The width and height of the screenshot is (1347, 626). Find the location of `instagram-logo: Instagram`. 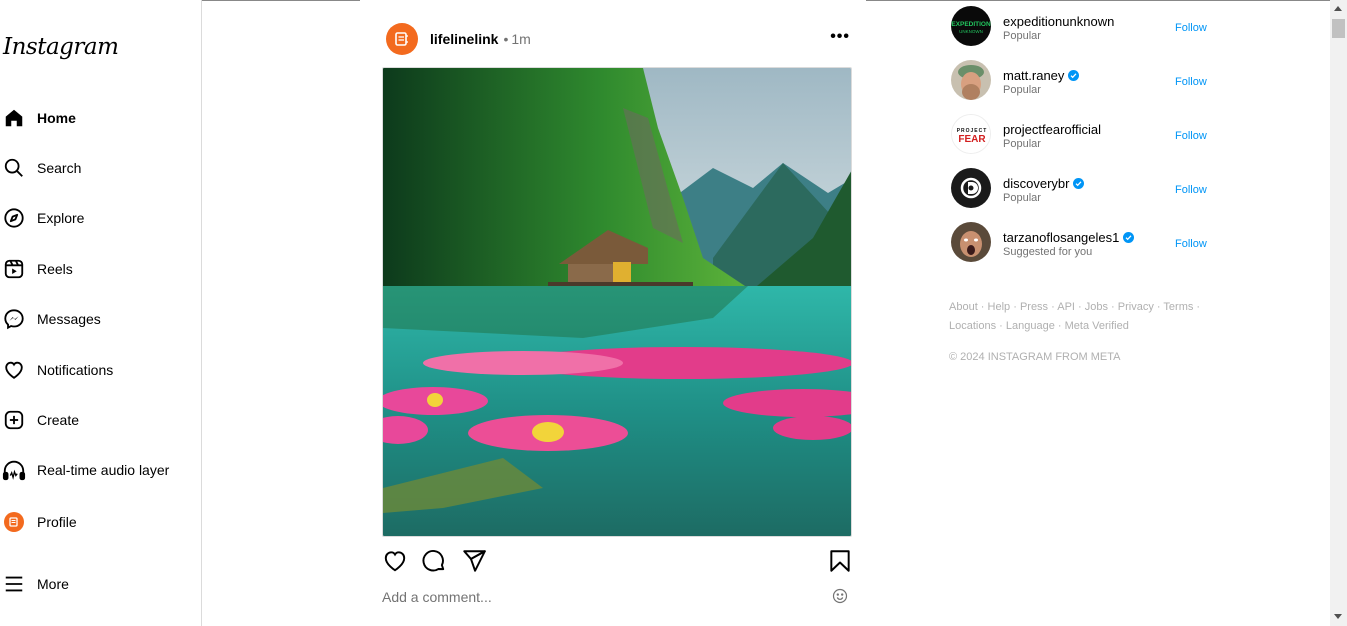

instagram-logo: Instagram is located at coordinates (61, 47).